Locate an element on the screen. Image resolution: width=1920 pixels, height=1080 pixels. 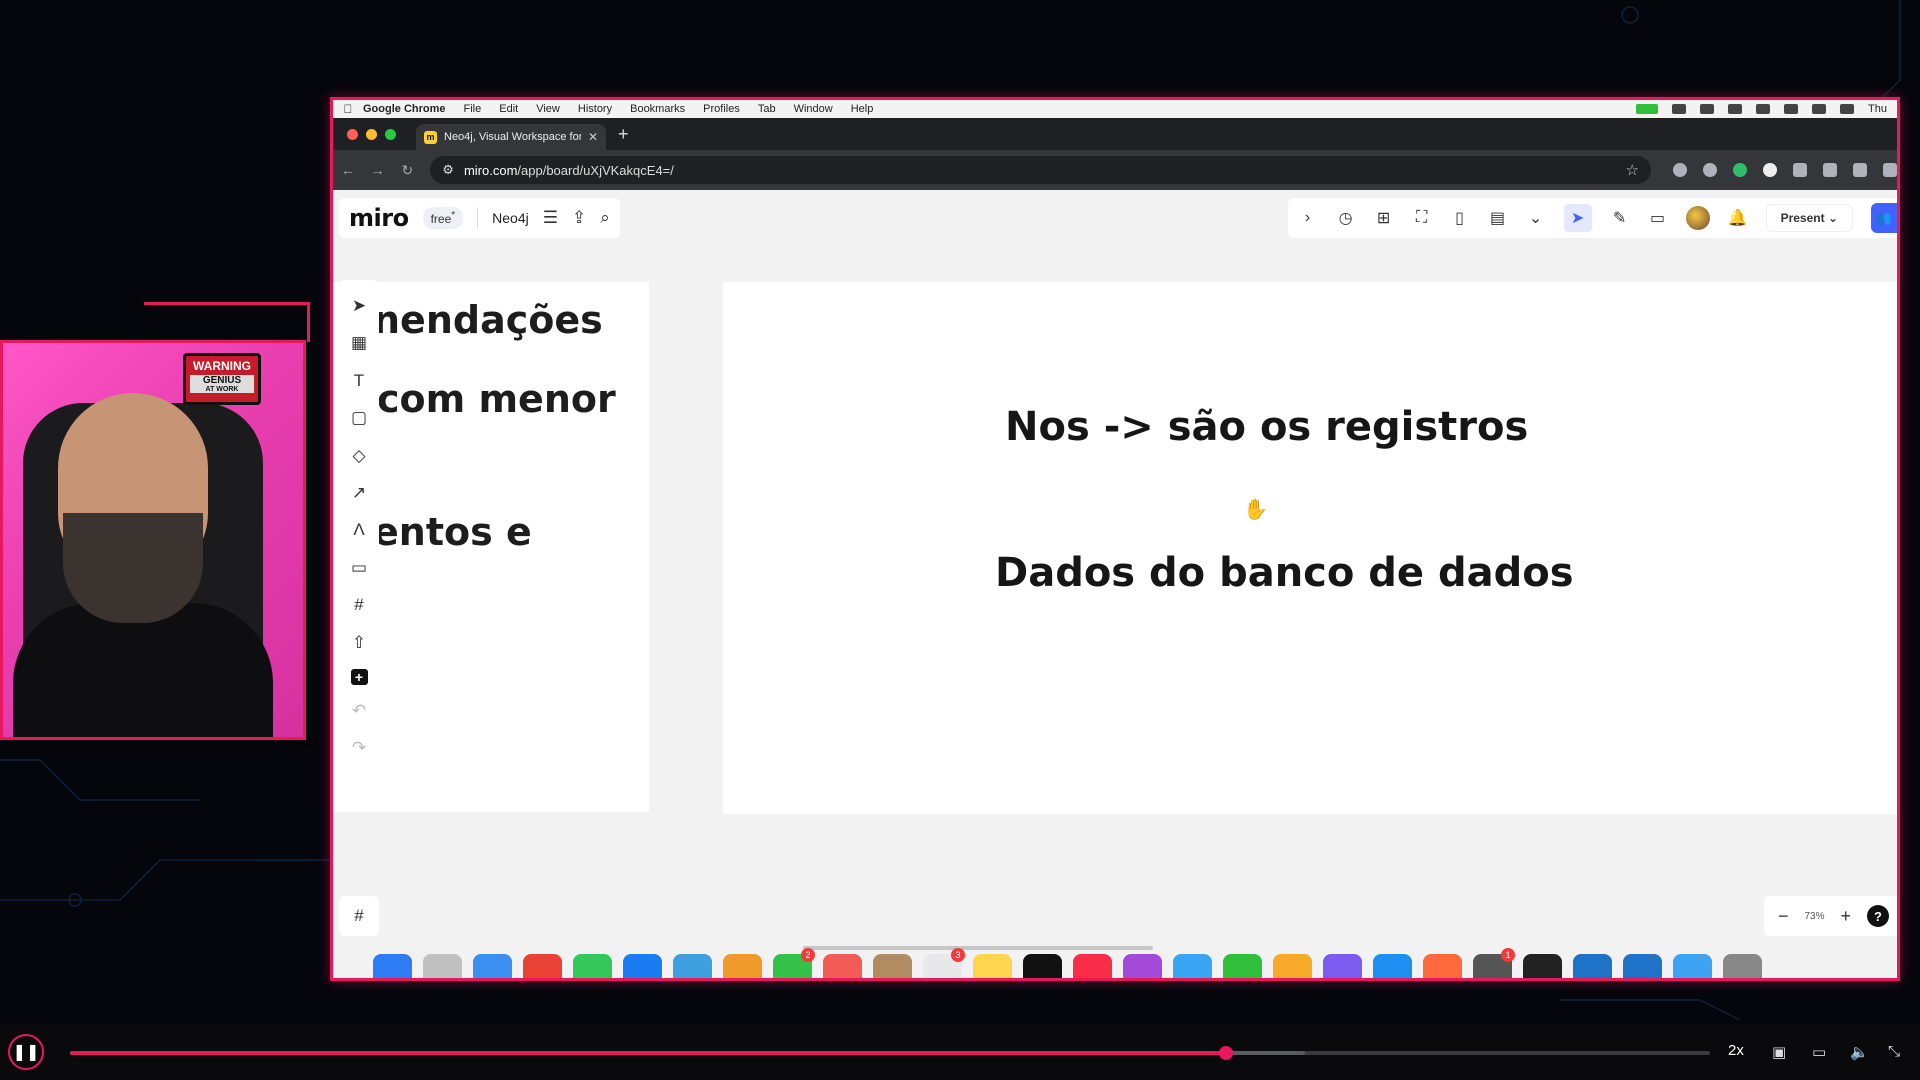
progress-handle is located at coordinates (1226, 1053).